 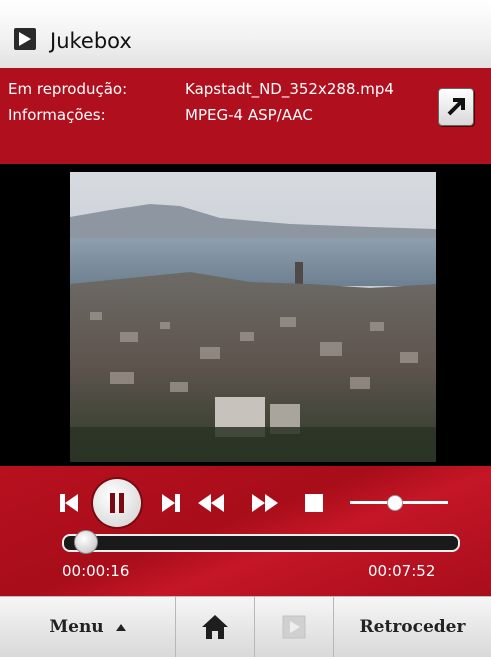 What do you see at coordinates (91, 41) in the screenshot?
I see `app-title: Jukebox` at bounding box center [91, 41].